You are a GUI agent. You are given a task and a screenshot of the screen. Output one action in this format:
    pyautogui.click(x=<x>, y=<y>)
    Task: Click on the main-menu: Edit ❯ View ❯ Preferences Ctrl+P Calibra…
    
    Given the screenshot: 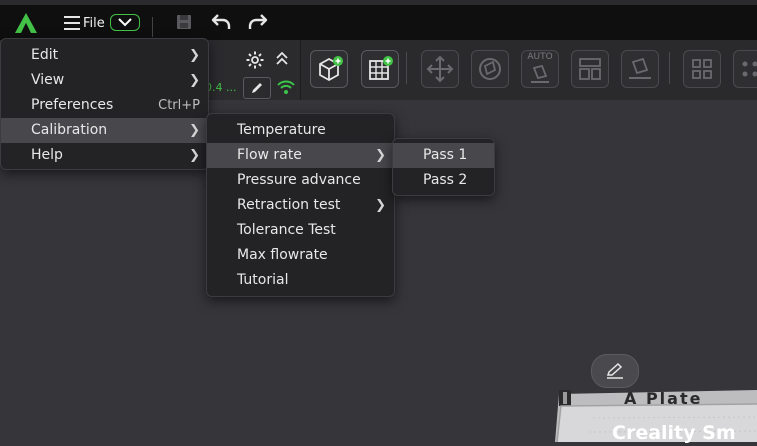 What is the action you would take?
    pyautogui.click(x=104, y=104)
    